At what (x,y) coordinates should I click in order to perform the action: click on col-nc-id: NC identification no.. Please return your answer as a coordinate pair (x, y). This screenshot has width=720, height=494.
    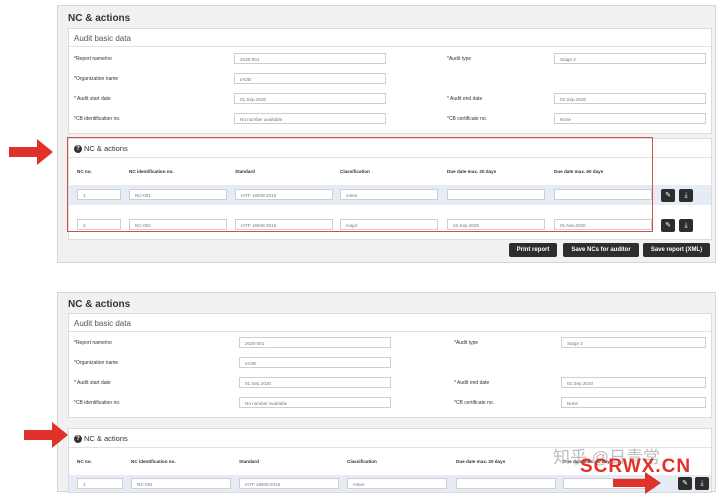
    Looking at the image, I should click on (153, 461).